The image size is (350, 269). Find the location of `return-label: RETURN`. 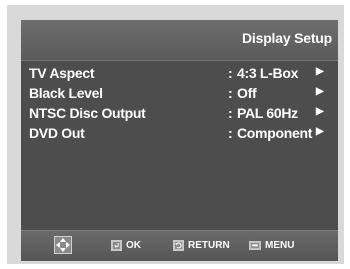

return-label: RETURN is located at coordinates (209, 245).